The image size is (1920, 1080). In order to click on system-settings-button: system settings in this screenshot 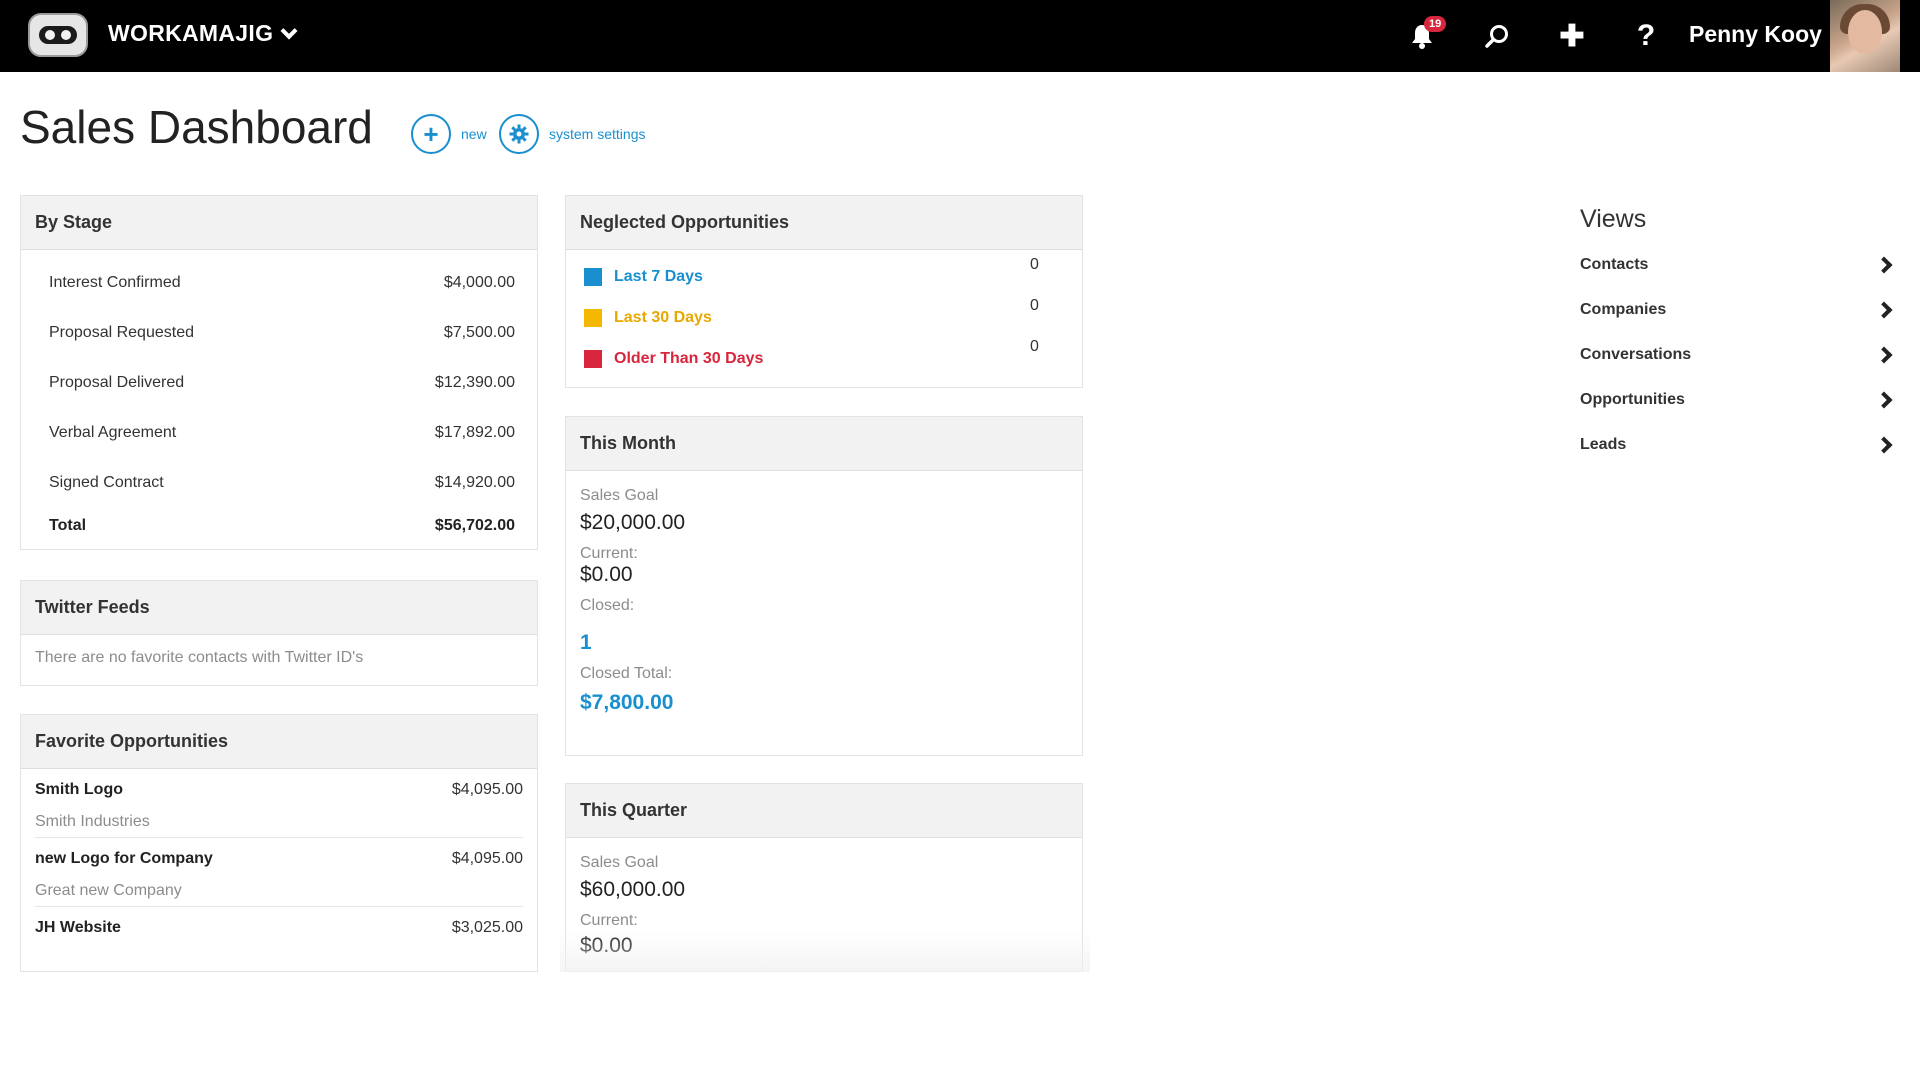, I will do `click(572, 134)`.